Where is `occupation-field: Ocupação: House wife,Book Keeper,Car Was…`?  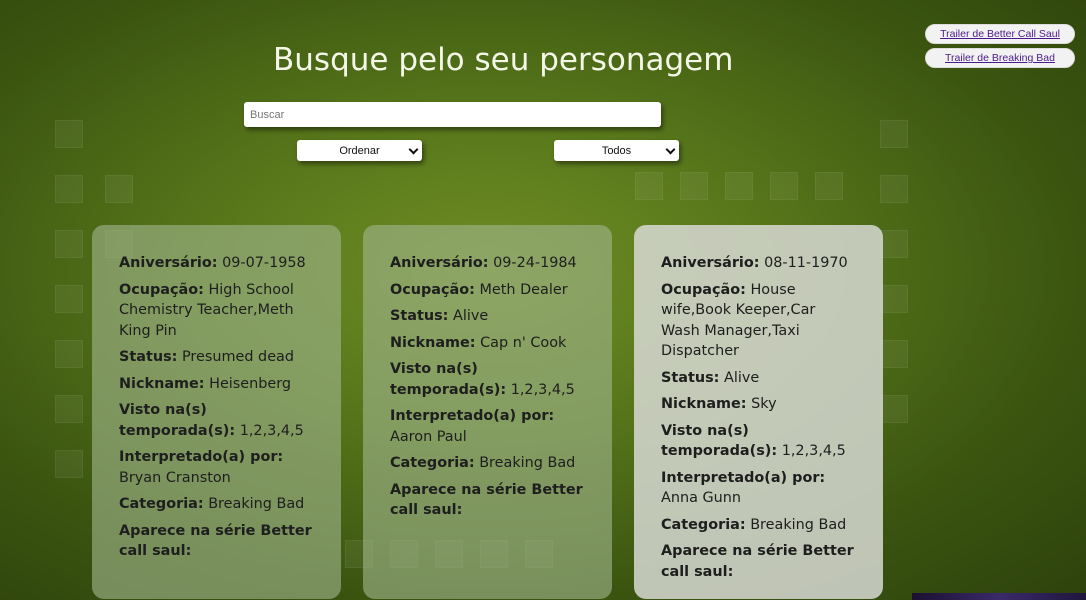
occupation-field: Ocupação: House wife,Book Keeper,Car Was… is located at coordinates (759, 321).